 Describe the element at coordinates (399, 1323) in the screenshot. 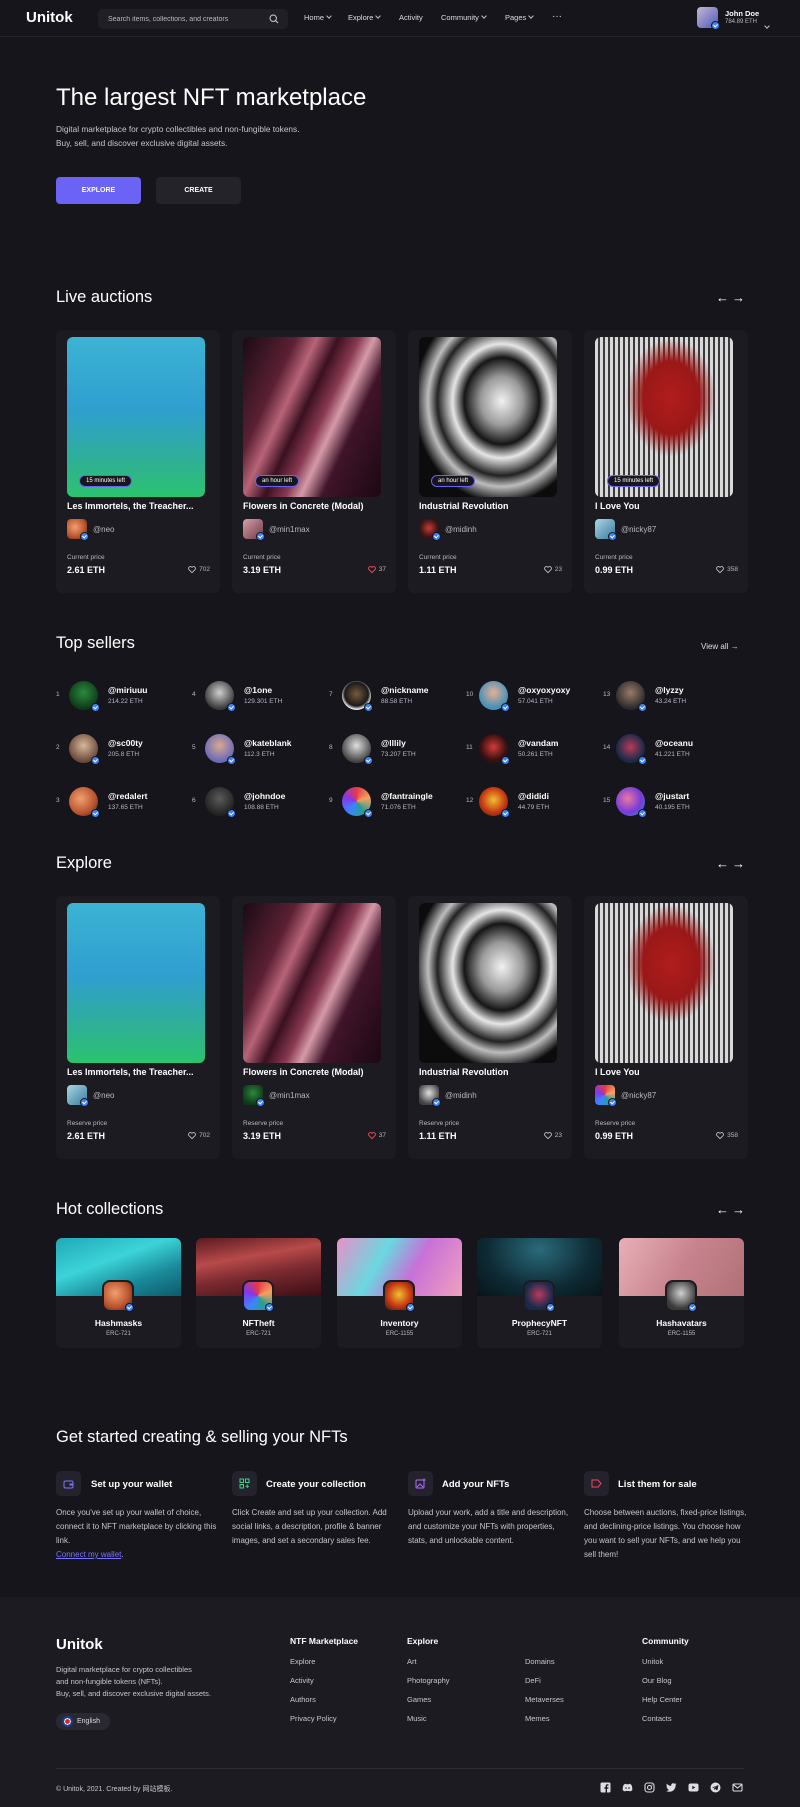

I see `collection-name: Inventory` at that location.